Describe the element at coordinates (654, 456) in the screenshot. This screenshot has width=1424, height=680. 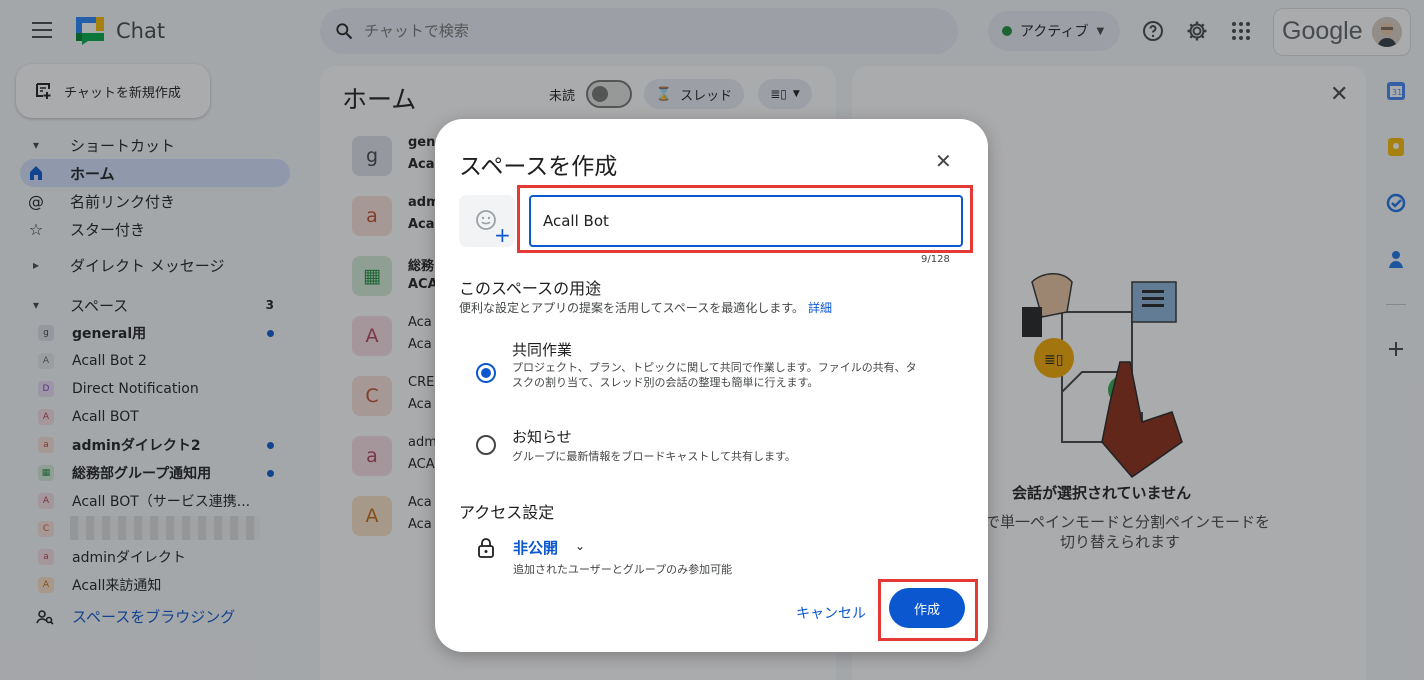
I see `option-announce-desc: グループに最新情報をブロードキャストして共有します。` at that location.